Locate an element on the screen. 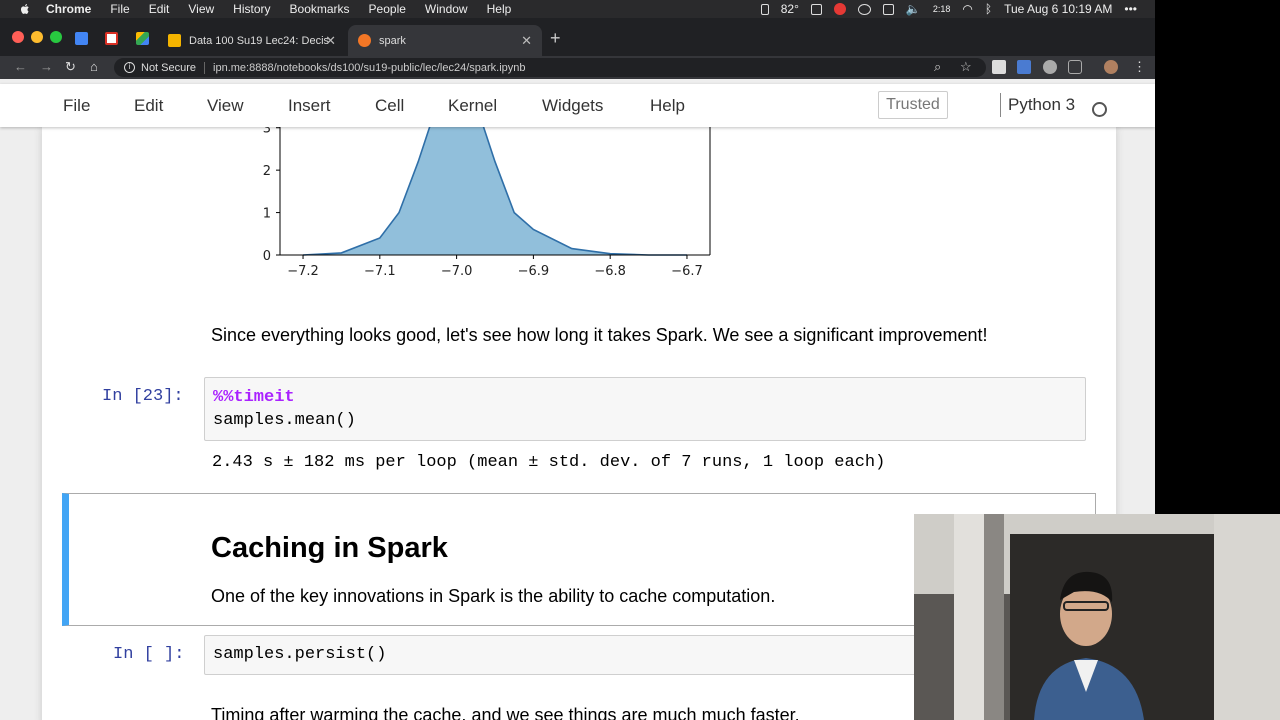 The width and height of the screenshot is (1280, 720). x-tick-label: −6.9 is located at coordinates (534, 271).